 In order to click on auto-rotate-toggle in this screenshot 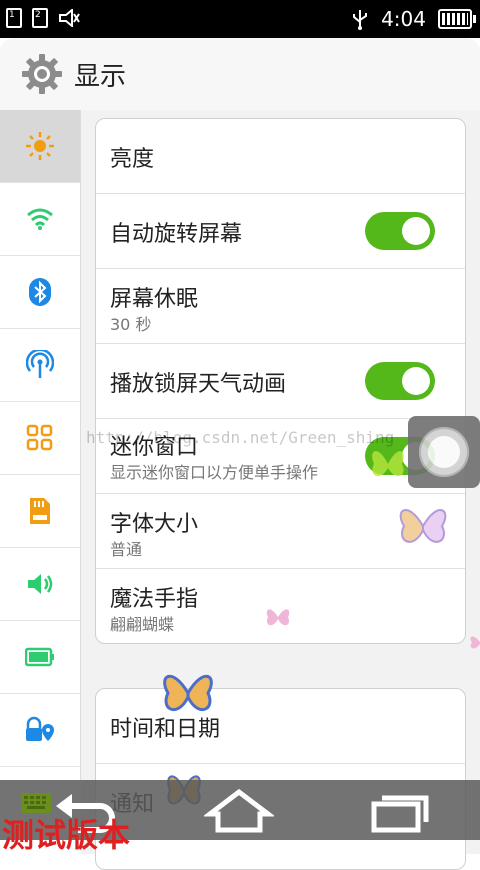, I will do `click(400, 231)`.